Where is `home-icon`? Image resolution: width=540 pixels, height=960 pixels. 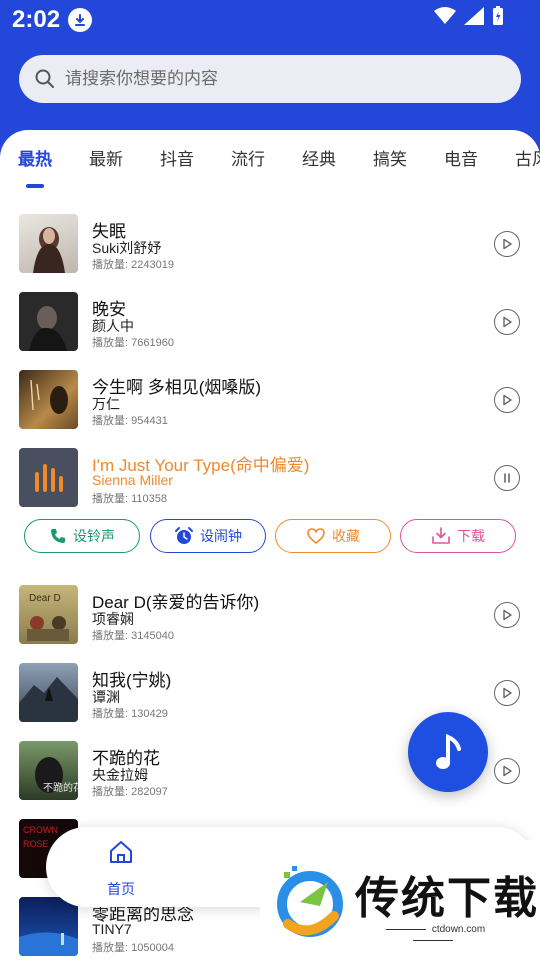
home-icon is located at coordinates (121, 852).